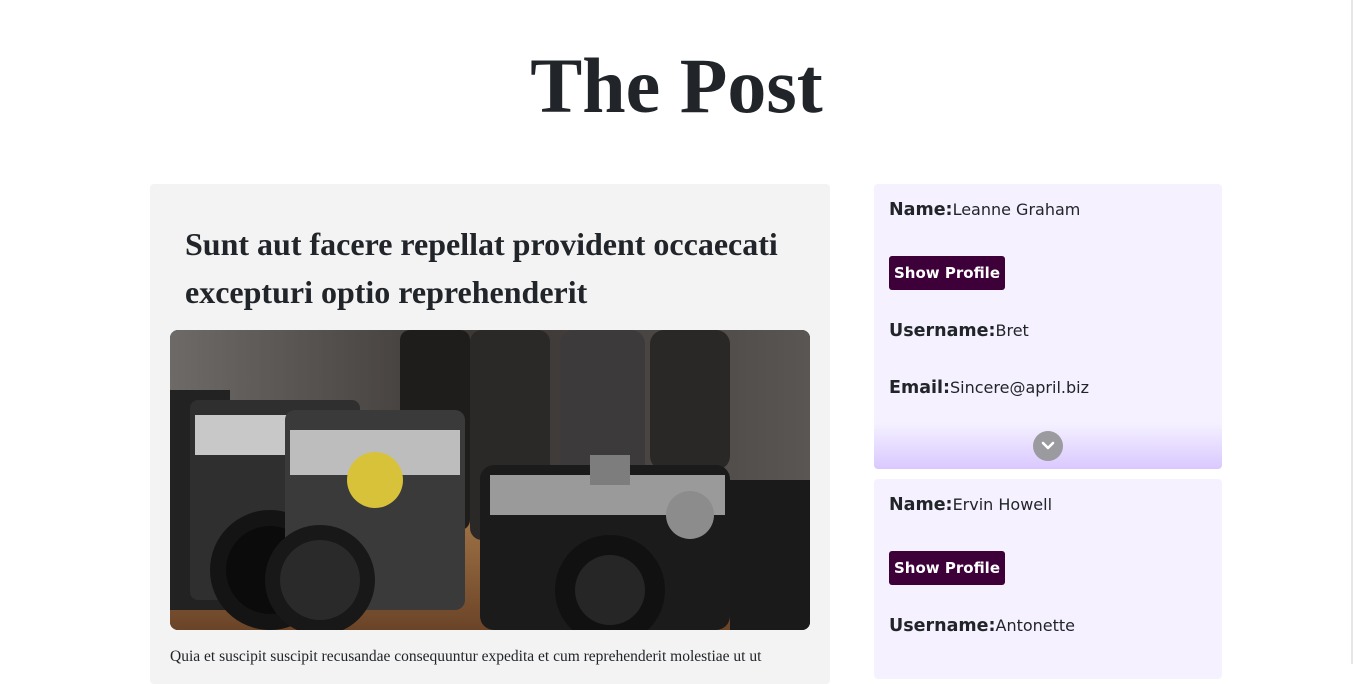 Image resolution: width=1353 pixels, height=684 pixels. I want to click on expand-button, so click(1048, 446).